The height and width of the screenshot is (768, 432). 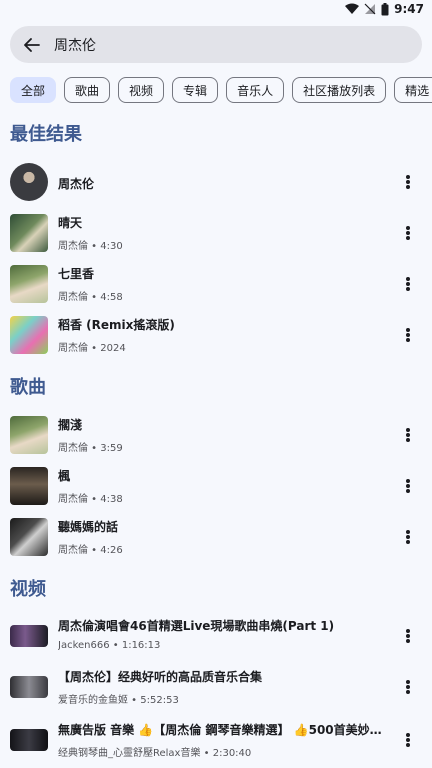 What do you see at coordinates (28, 589) in the screenshot?
I see `section-title-videos: 视频` at bounding box center [28, 589].